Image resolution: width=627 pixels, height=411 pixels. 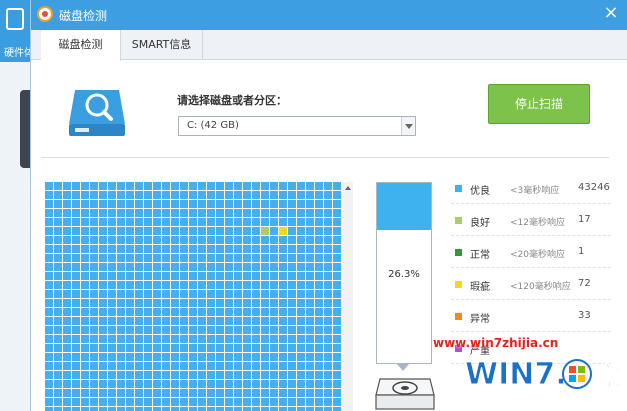 What do you see at coordinates (408, 126) in the screenshot?
I see `chevron-down-icon` at bounding box center [408, 126].